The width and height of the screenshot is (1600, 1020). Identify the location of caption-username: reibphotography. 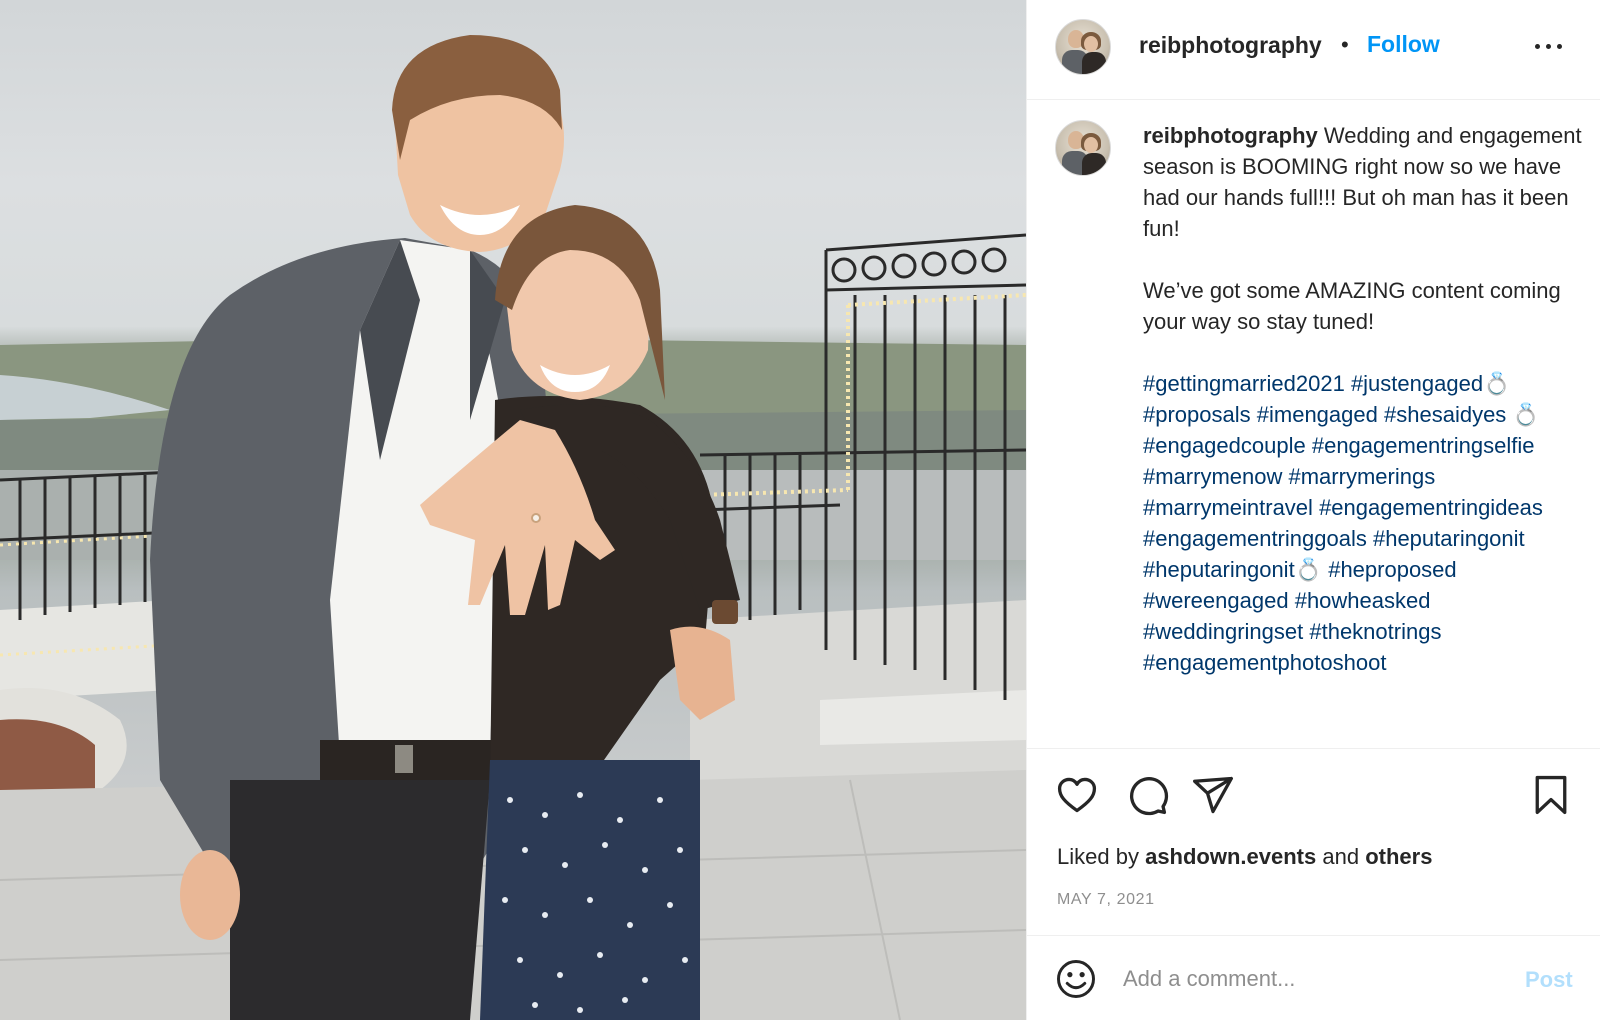
(1230, 135).